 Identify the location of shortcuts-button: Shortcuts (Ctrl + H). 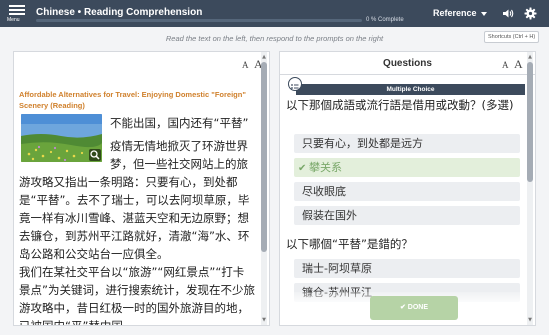
(512, 37).